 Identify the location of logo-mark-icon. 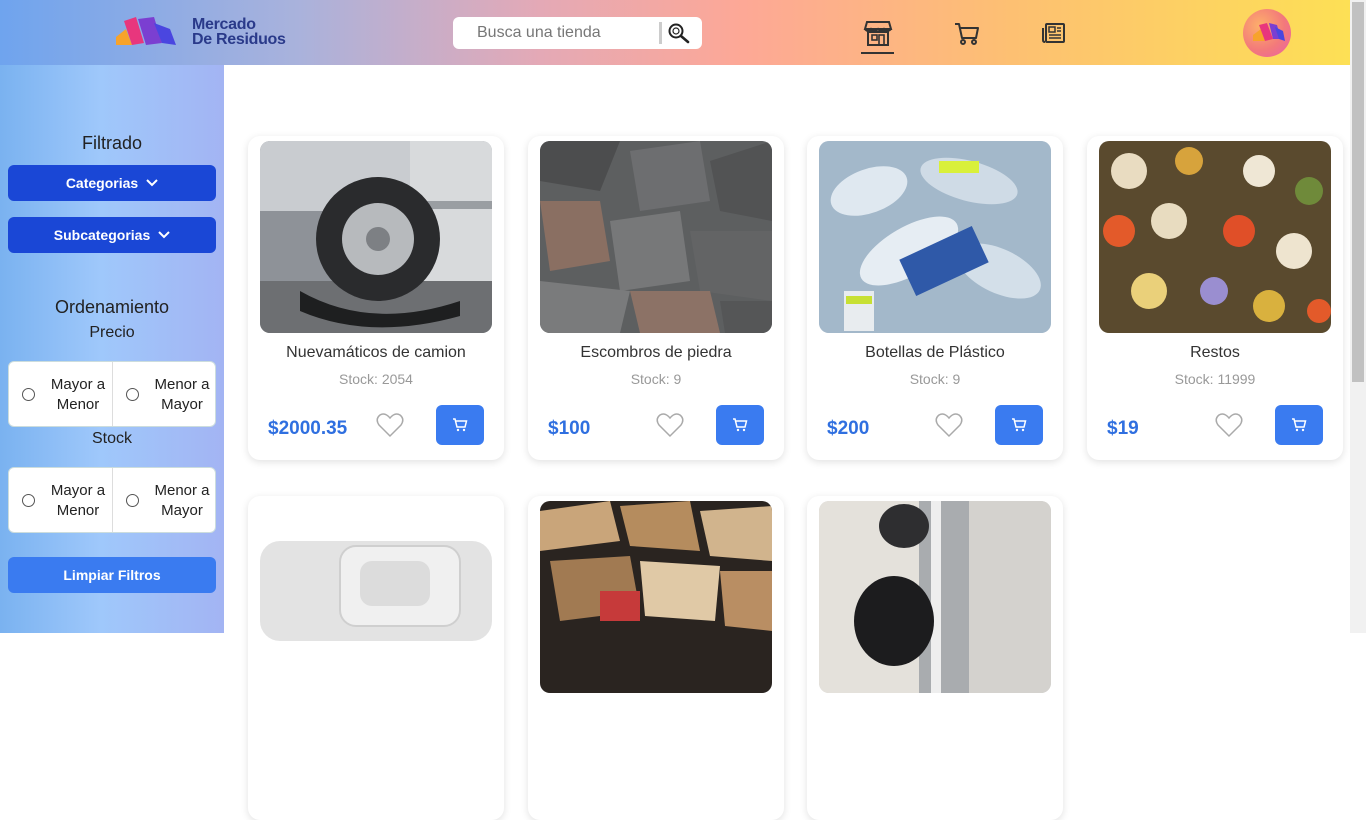
(146, 31).